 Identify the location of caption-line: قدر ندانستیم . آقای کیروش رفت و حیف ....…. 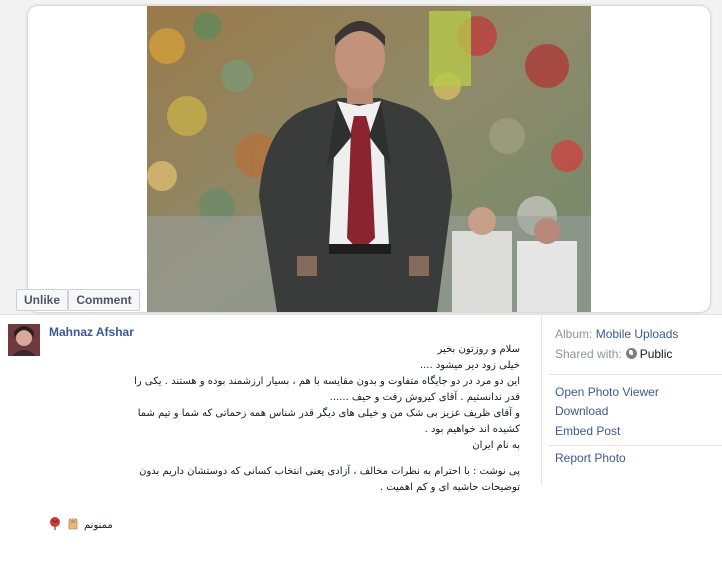
(424, 397).